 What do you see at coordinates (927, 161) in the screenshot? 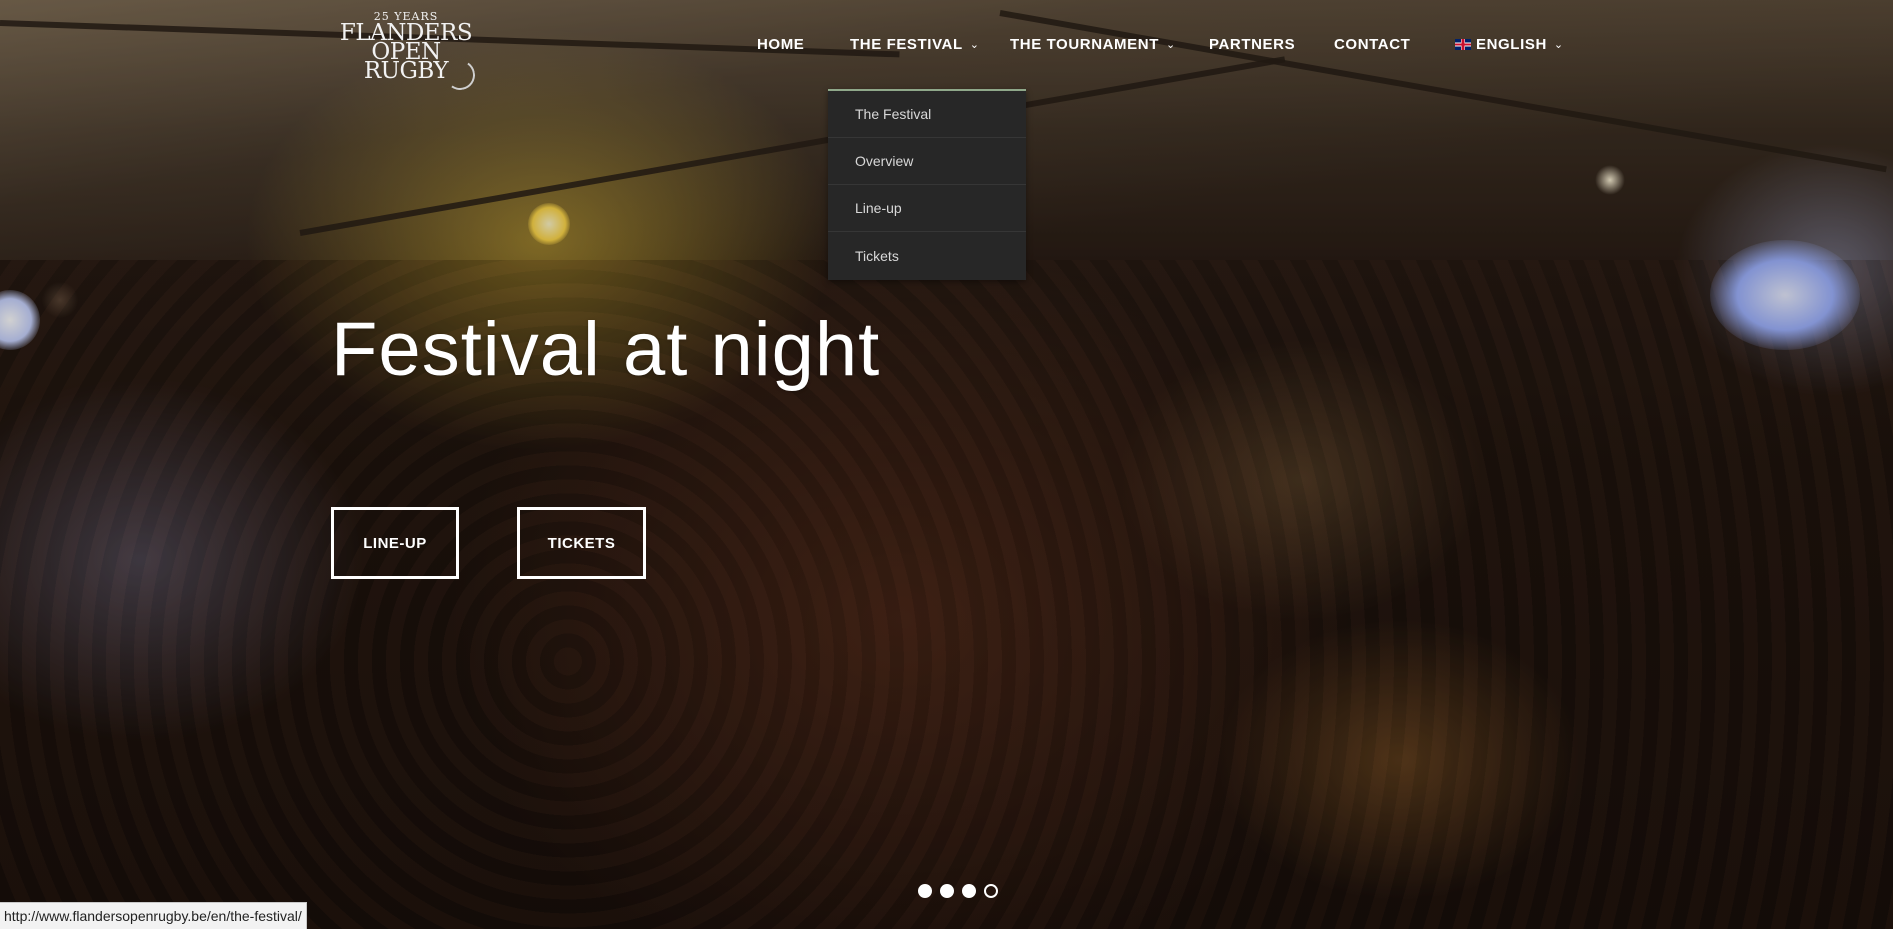
I see `dropdown-item-overview: Overview` at bounding box center [927, 161].